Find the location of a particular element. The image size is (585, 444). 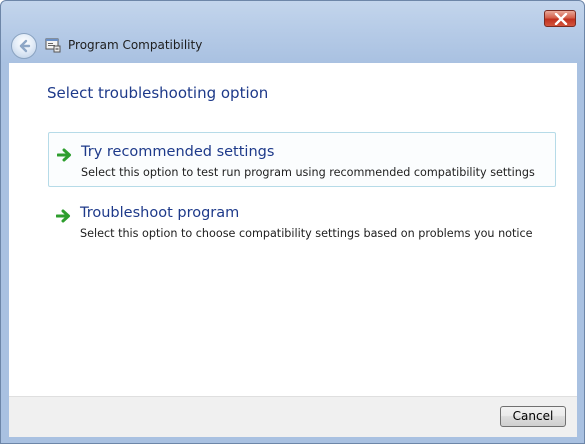

option-title: Troubleshoot program is located at coordinates (160, 213).